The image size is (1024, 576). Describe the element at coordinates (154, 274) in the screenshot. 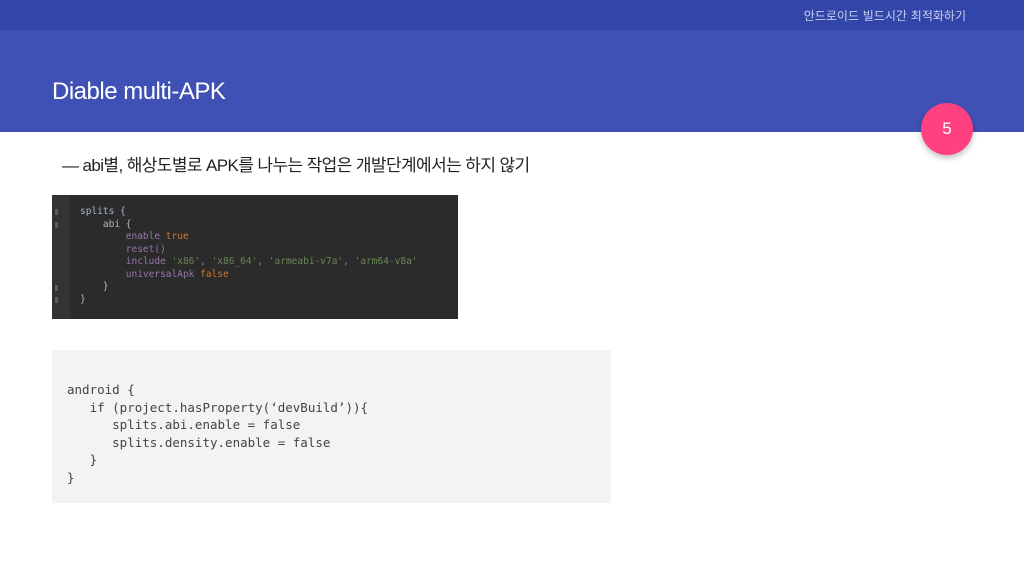

I see `code-line: universalApk false` at that location.